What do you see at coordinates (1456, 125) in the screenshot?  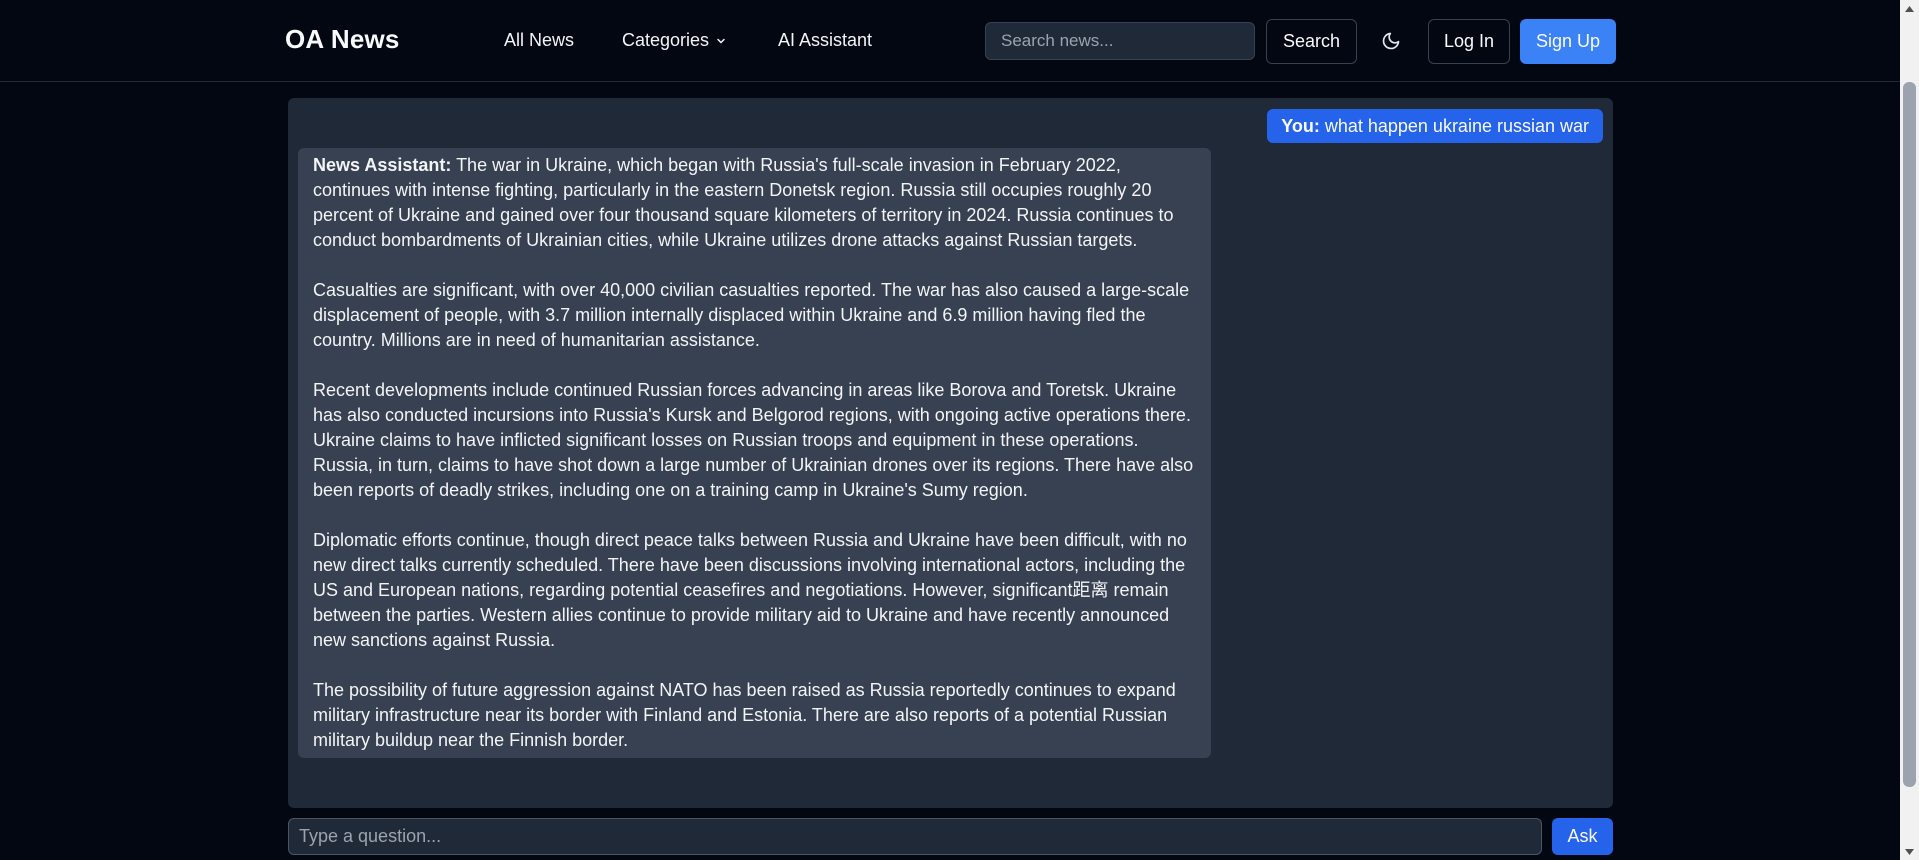 I see `user-message-text: what happen ukraine russian war` at bounding box center [1456, 125].